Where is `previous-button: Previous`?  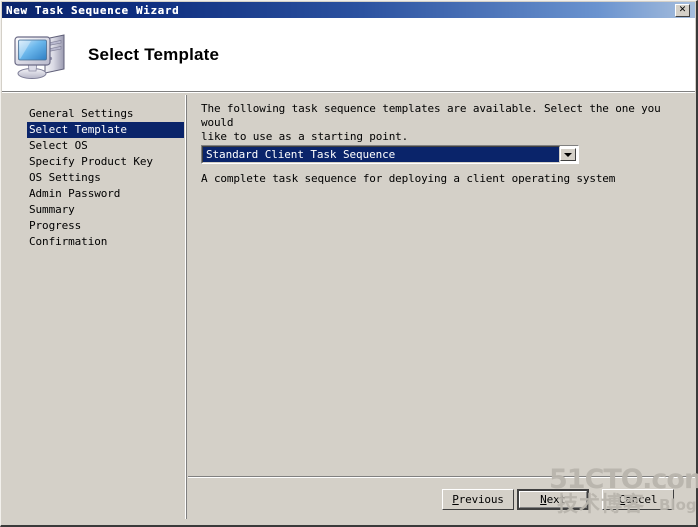
previous-button: Previous is located at coordinates (478, 499).